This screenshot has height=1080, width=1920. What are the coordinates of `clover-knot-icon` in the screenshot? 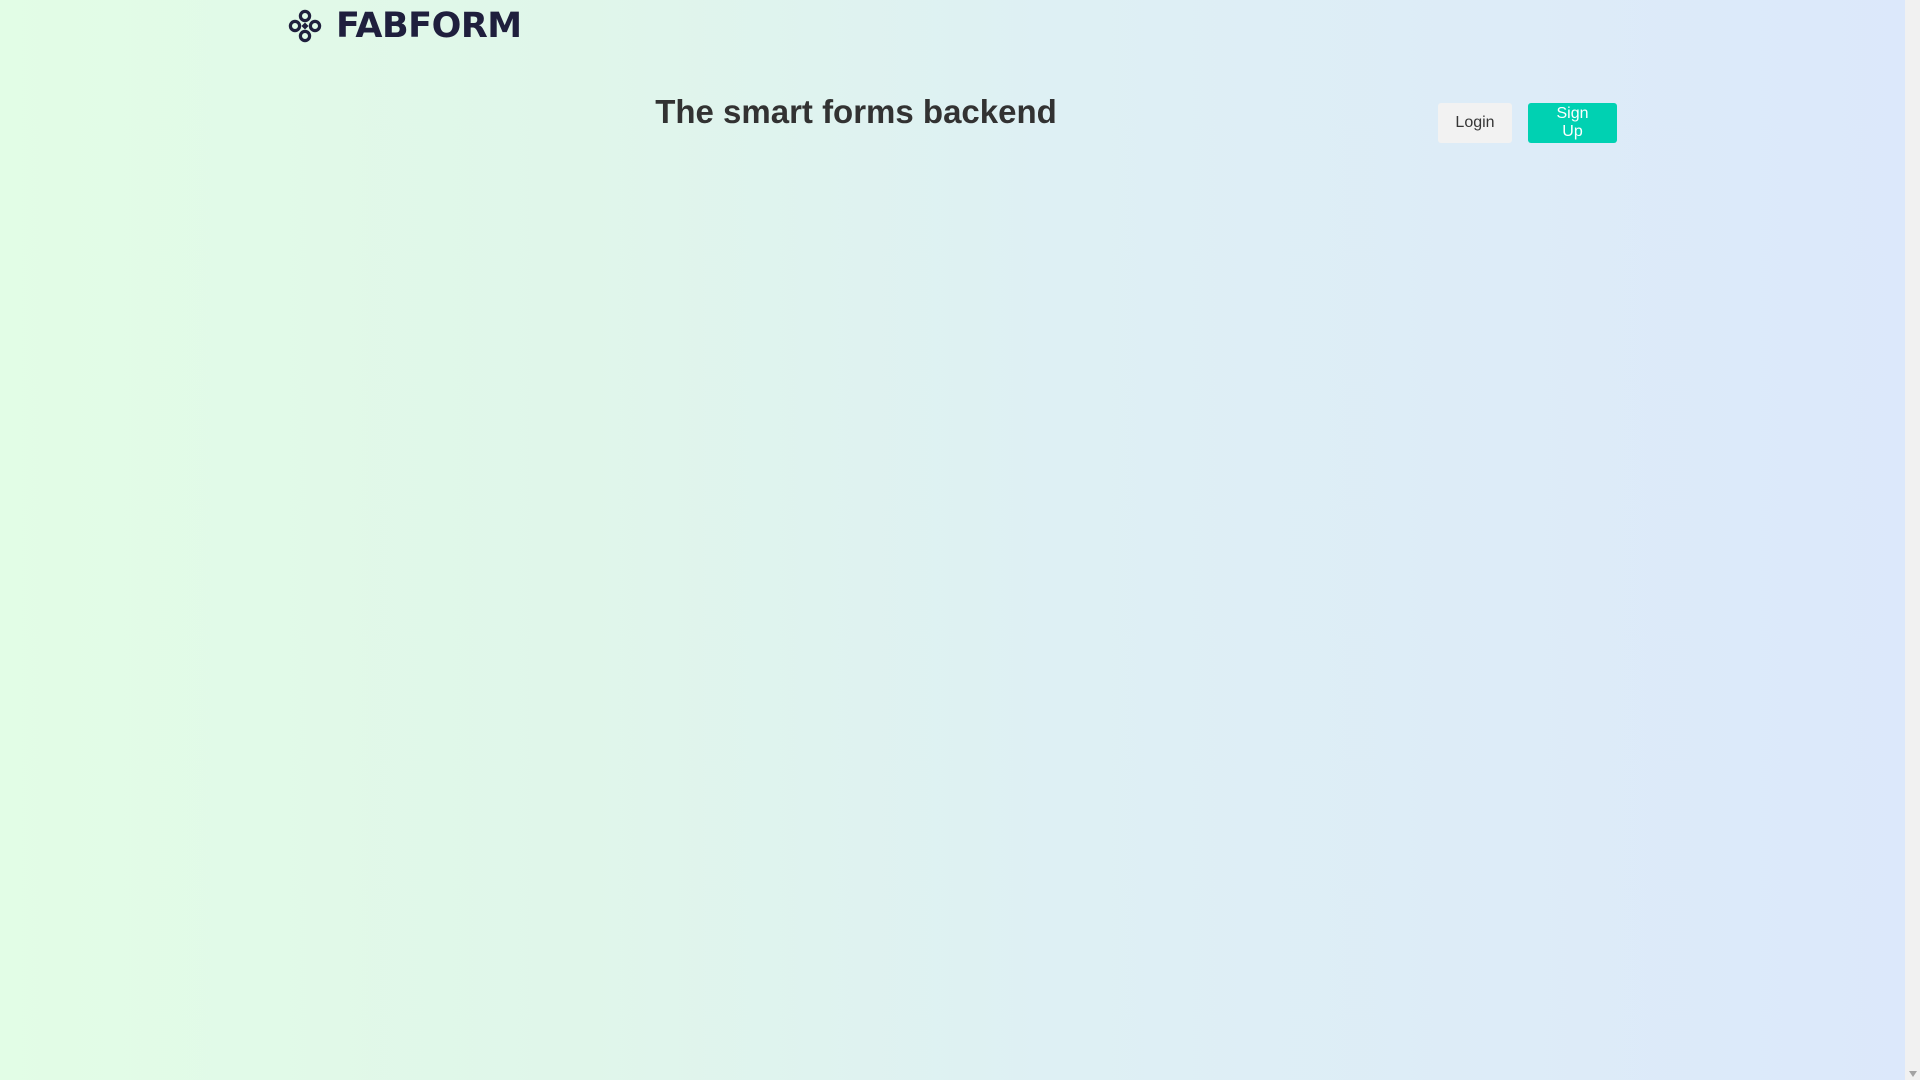 It's located at (305, 26).